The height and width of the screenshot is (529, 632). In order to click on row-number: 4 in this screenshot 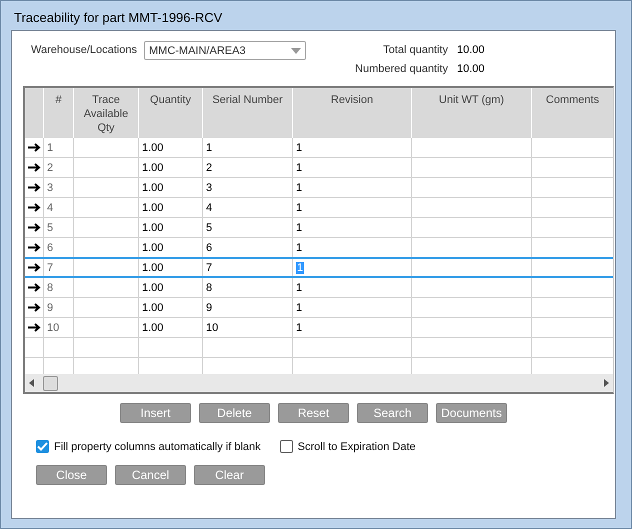, I will do `click(50, 208)`.